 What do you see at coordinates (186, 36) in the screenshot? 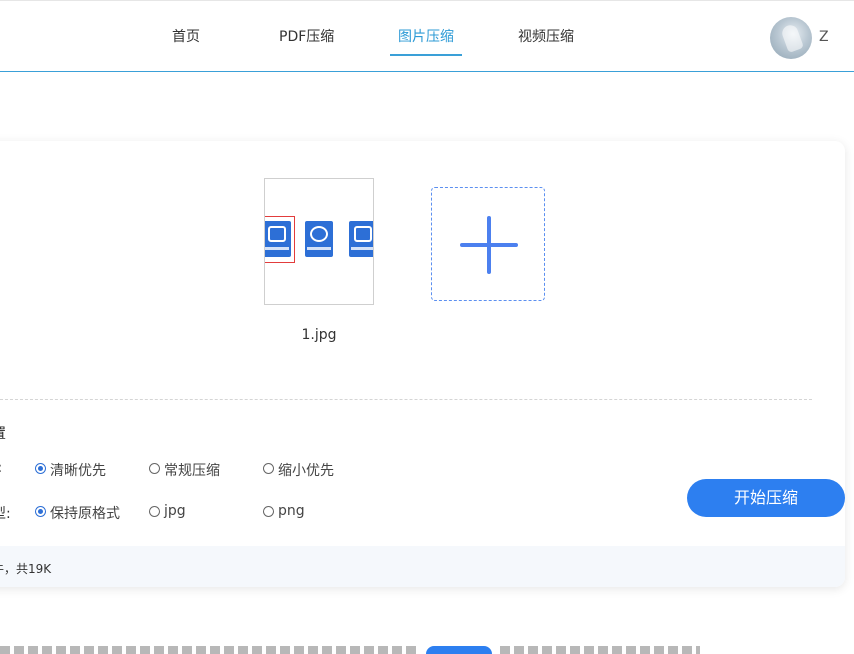
I see `nav-item-home: 首页` at bounding box center [186, 36].